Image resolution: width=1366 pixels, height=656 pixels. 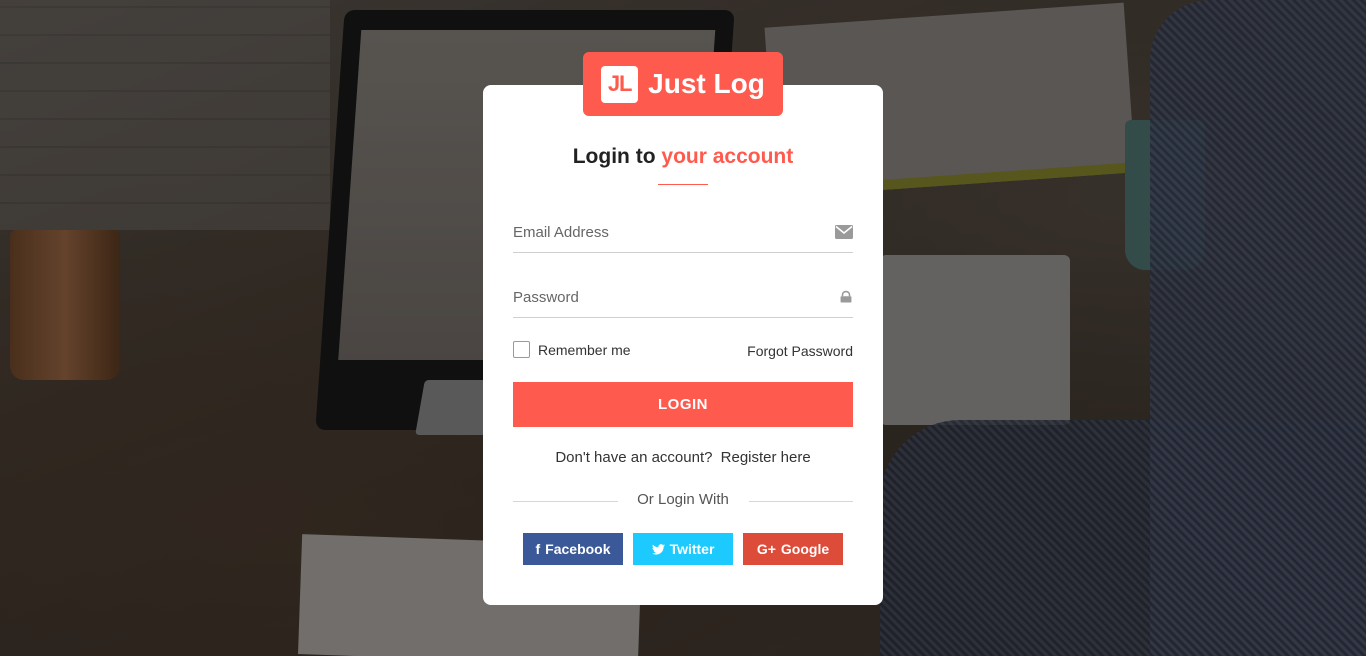 I want to click on twitter-label: Twitter, so click(x=692, y=549).